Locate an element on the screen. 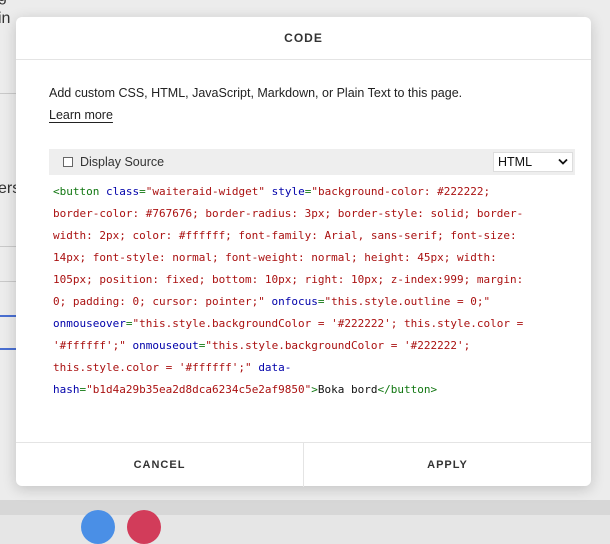 The image size is (610, 544). background-avatar-blue is located at coordinates (98, 527).